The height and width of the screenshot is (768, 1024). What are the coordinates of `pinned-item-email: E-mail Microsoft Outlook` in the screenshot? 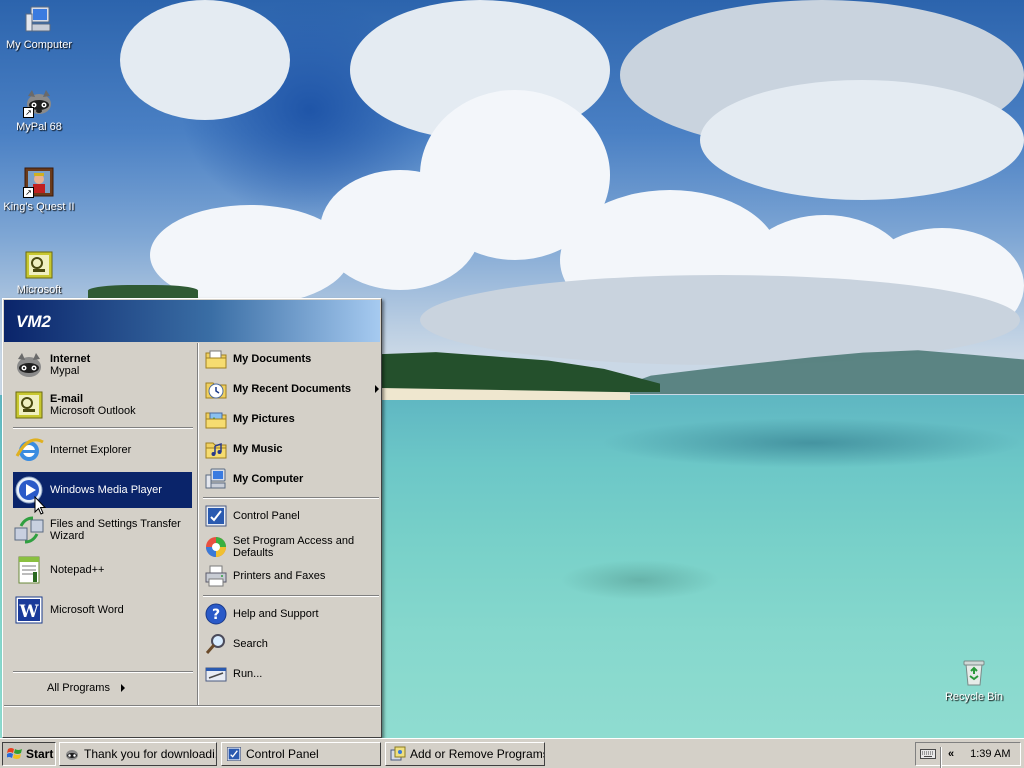 It's located at (102, 405).